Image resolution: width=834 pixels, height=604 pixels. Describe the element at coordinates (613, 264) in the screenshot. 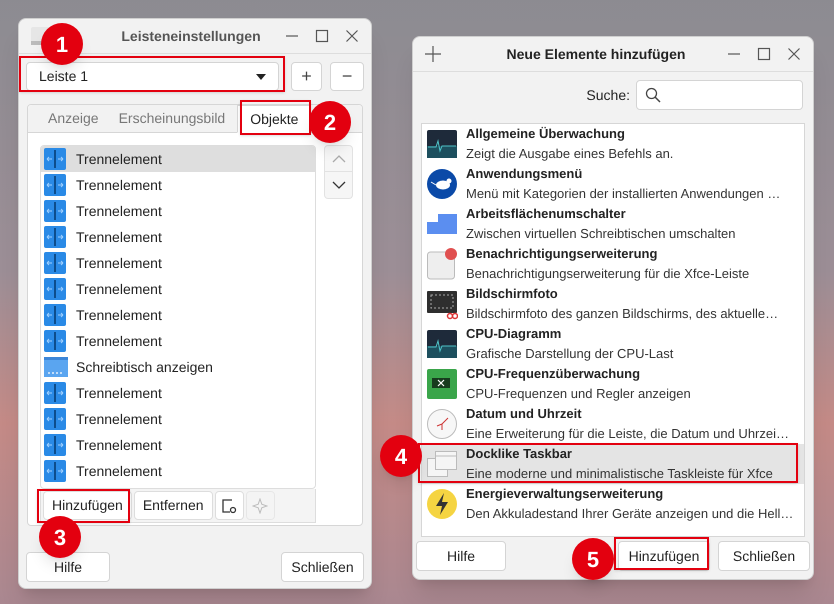

I see `plugin-item: Benachrichtigungserweiterung Benachrichtigungserweiterung für die Xfce-Leiste` at that location.